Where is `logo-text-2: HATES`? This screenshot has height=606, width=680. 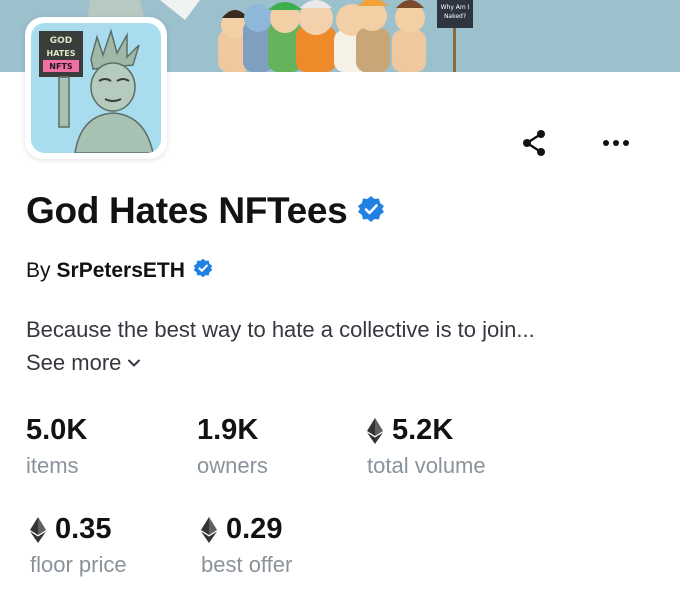
logo-text-2: HATES is located at coordinates (61, 53).